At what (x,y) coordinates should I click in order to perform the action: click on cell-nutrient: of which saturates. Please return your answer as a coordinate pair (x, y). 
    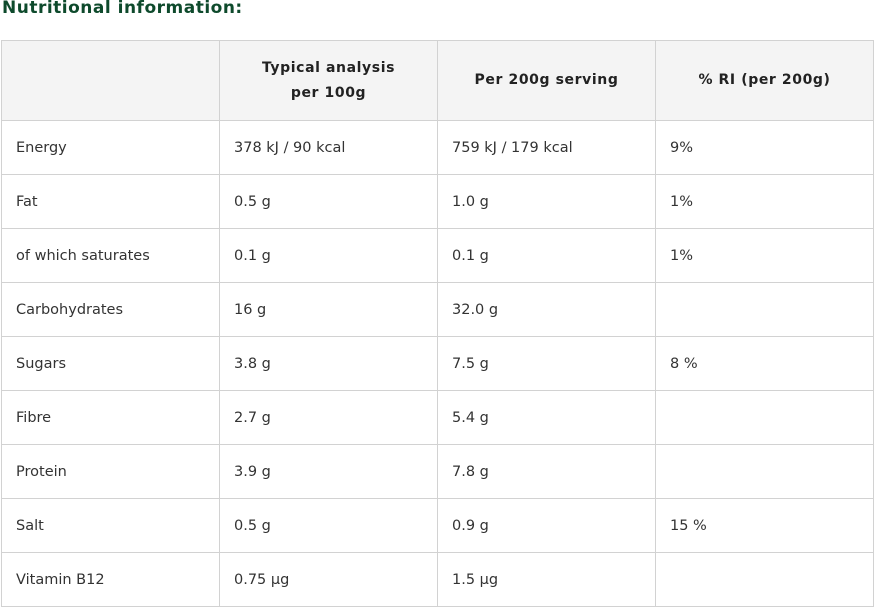
    Looking at the image, I should click on (110, 255).